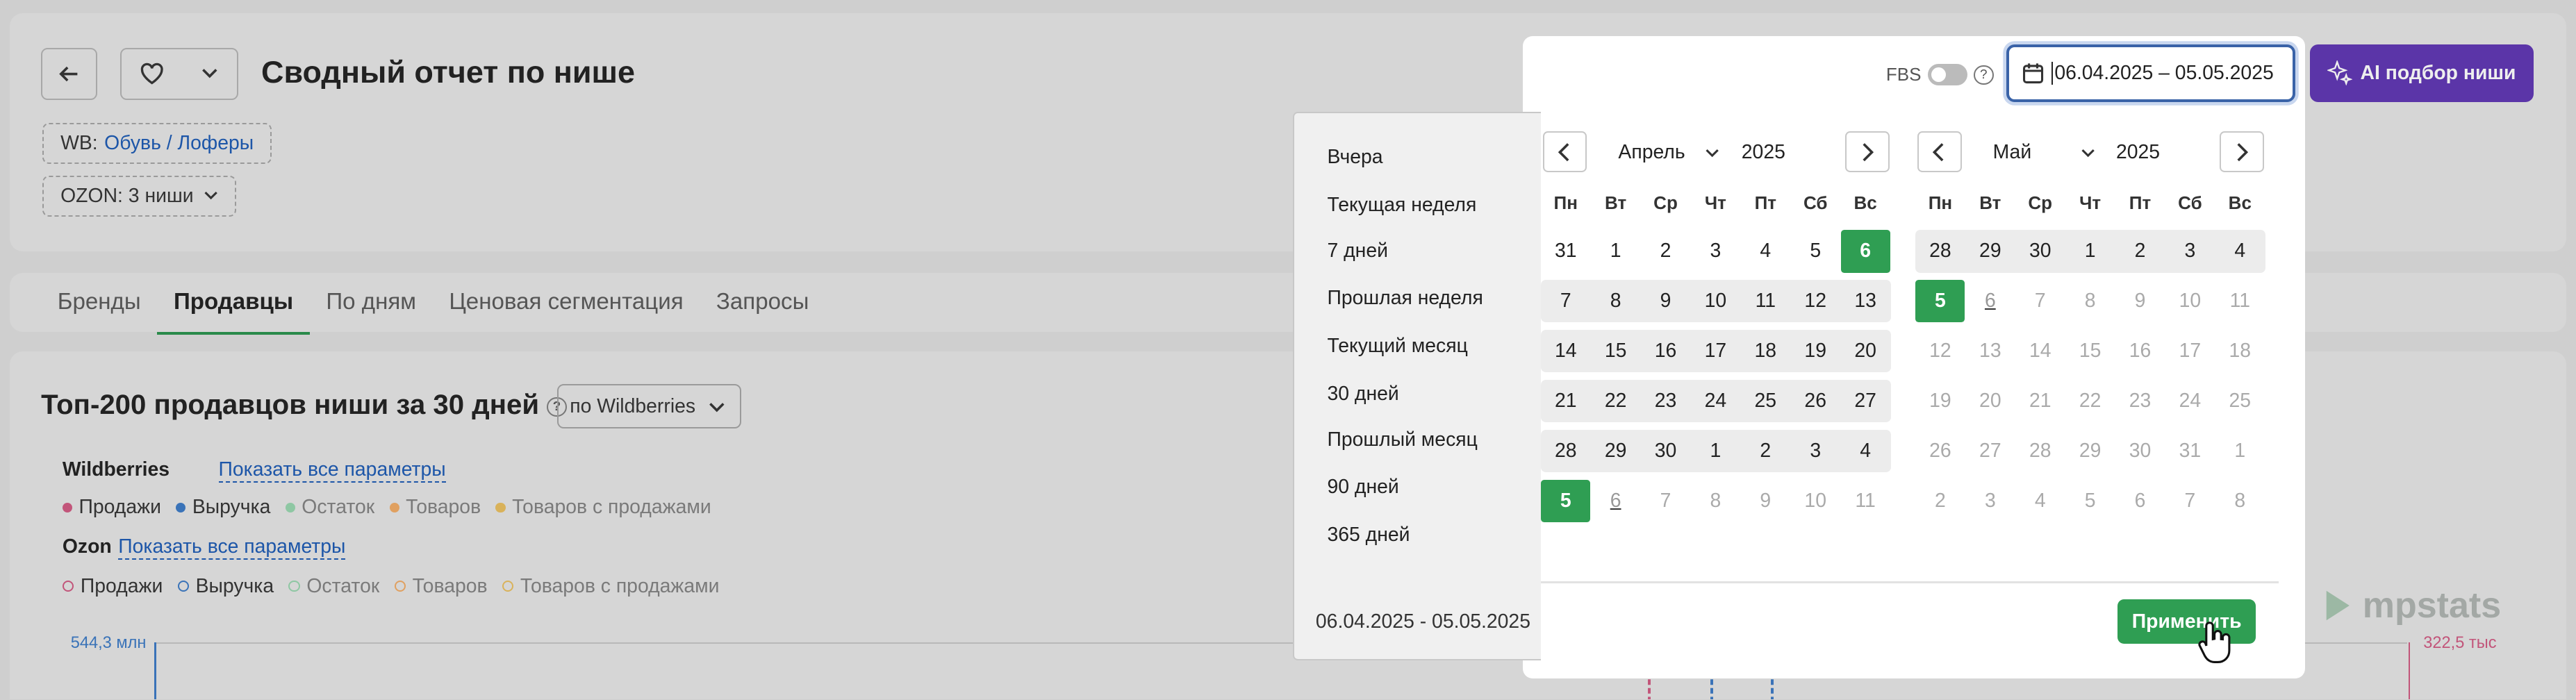 The width and height of the screenshot is (2576, 700). I want to click on preset-yesterday: Вчера, so click(1355, 157).